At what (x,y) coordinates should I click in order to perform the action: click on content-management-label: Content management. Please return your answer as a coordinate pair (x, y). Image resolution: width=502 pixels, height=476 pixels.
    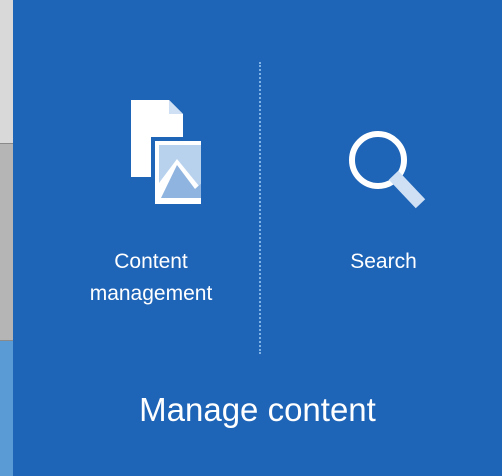
    Looking at the image, I should click on (151, 277).